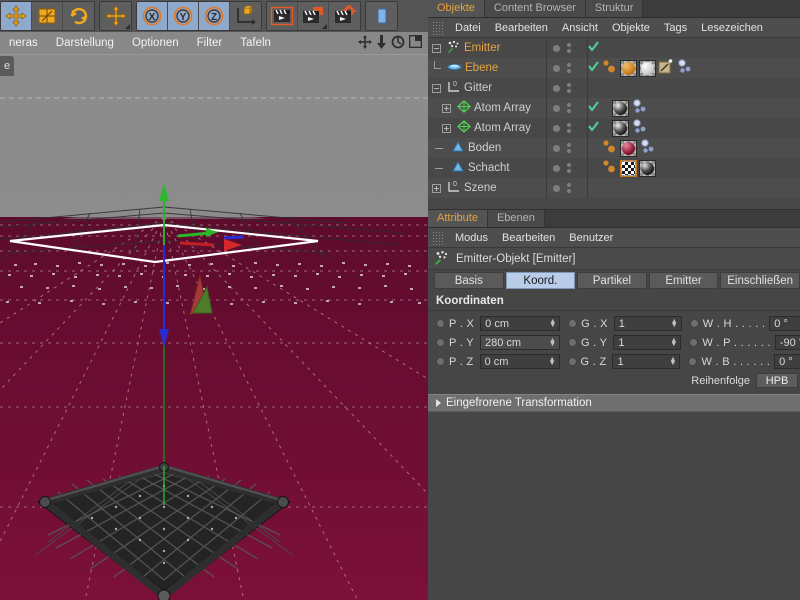  I want to click on size-x-spinner: ▲ ▼, so click(675, 323).